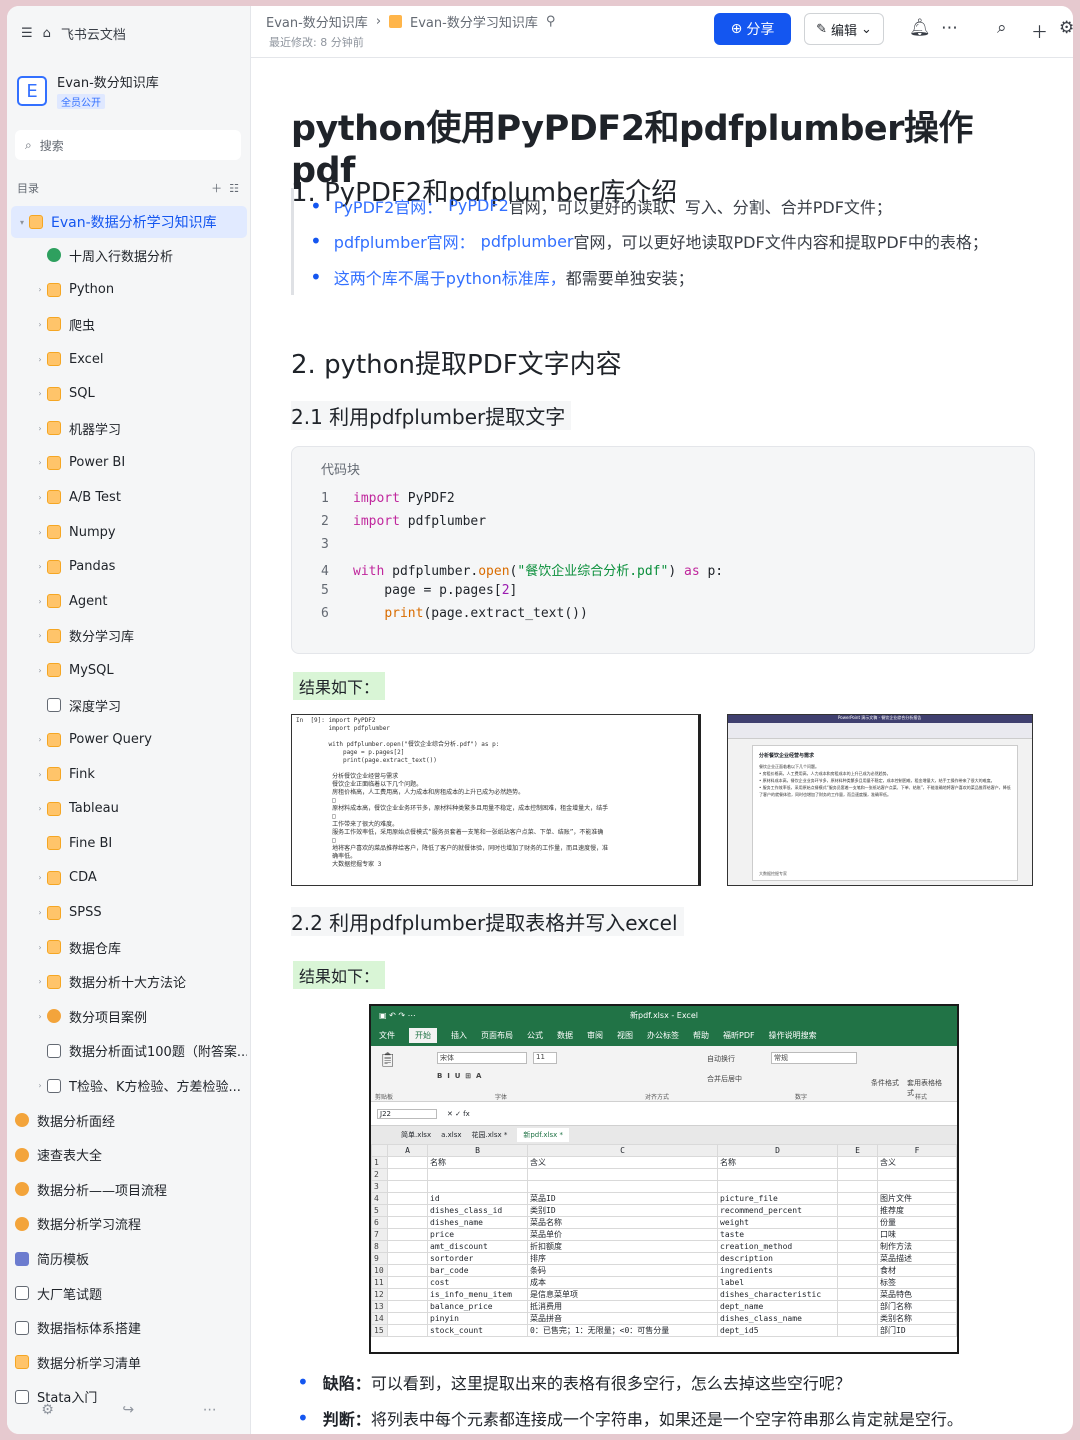 Image resolution: width=1080 pixels, height=1440 pixels. What do you see at coordinates (129, 566) in the screenshot?
I see `sidebar-item: › Pandas` at bounding box center [129, 566].